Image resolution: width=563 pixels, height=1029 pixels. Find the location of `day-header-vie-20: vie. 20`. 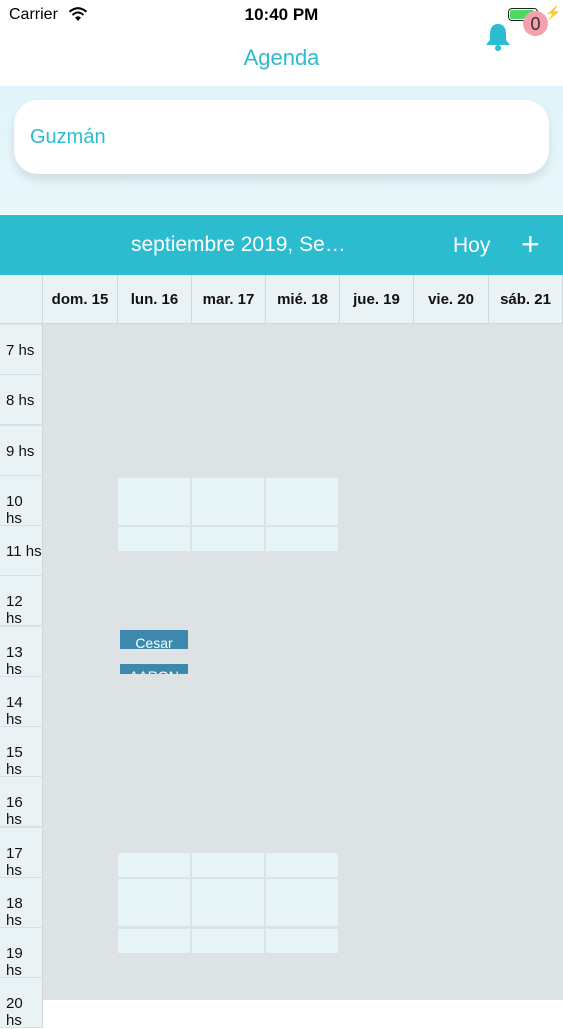

day-header-vie-20: vie. 20 is located at coordinates (451, 299).